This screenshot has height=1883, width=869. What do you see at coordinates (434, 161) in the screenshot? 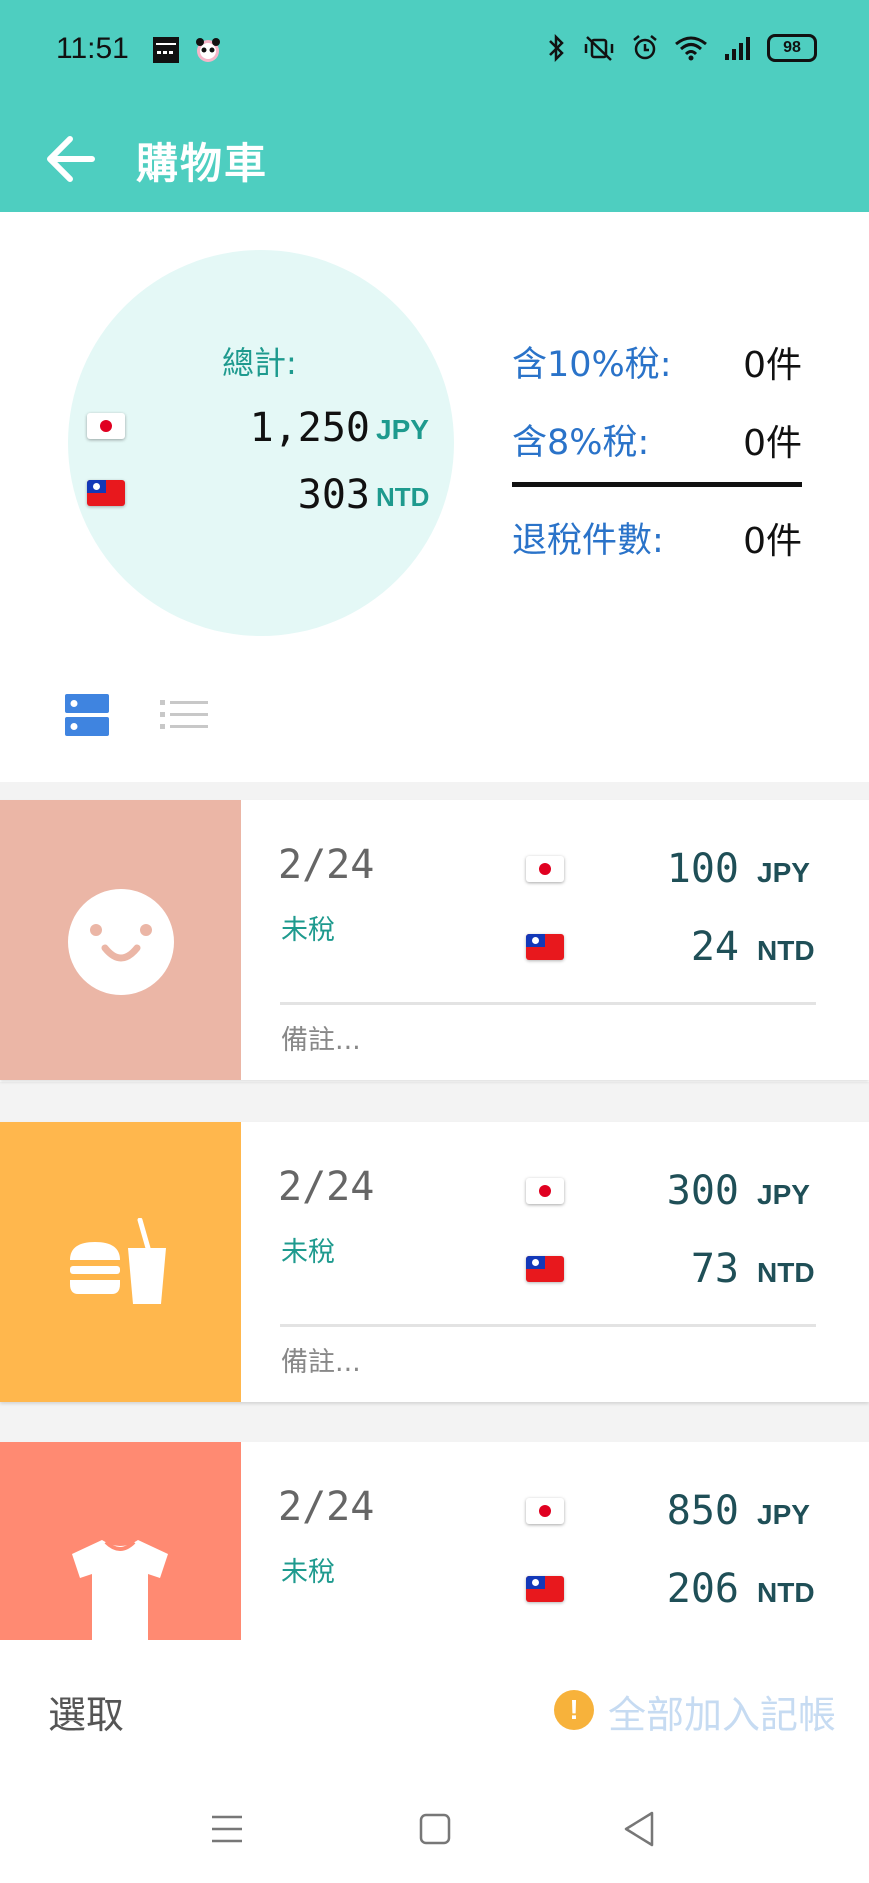
I see `app-bar: 購物車` at bounding box center [434, 161].